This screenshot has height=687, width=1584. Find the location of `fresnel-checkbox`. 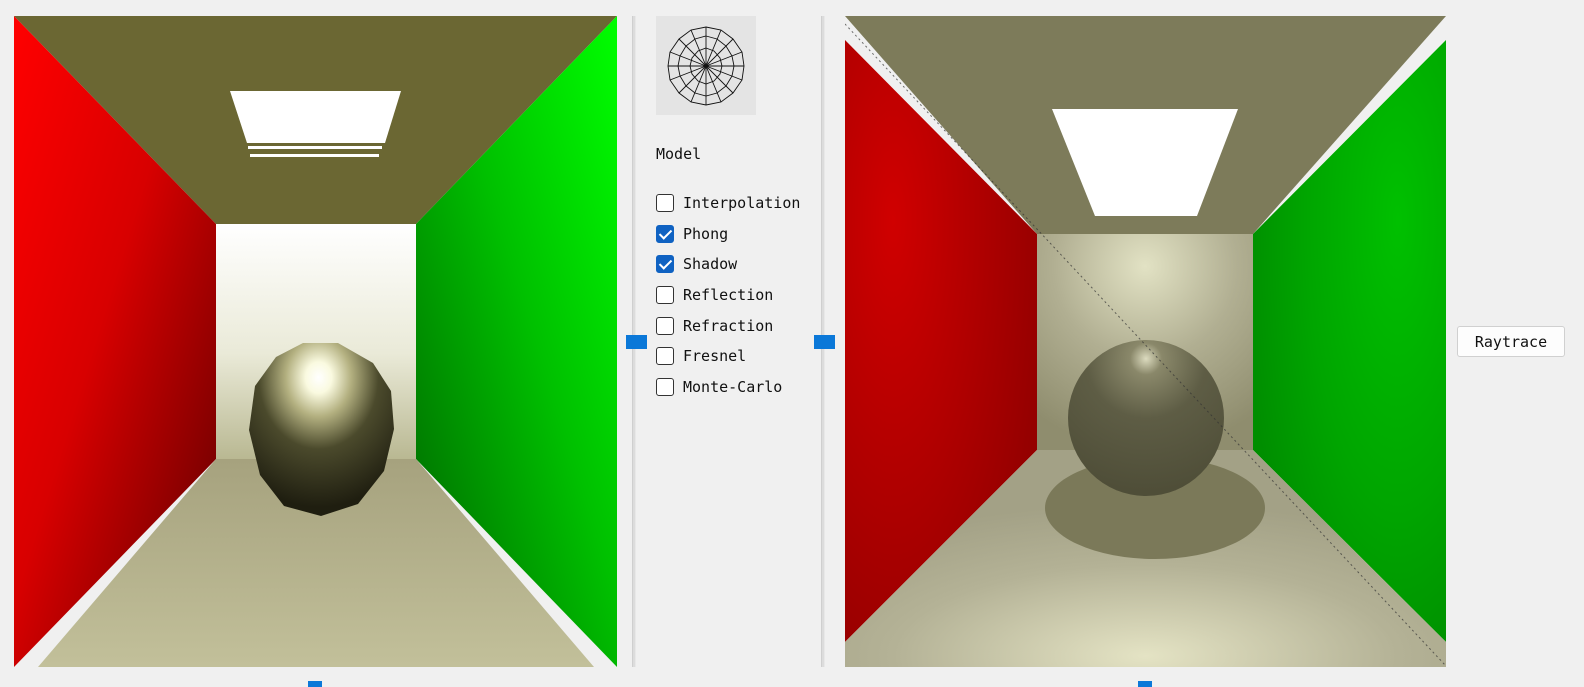

fresnel-checkbox is located at coordinates (665, 356).